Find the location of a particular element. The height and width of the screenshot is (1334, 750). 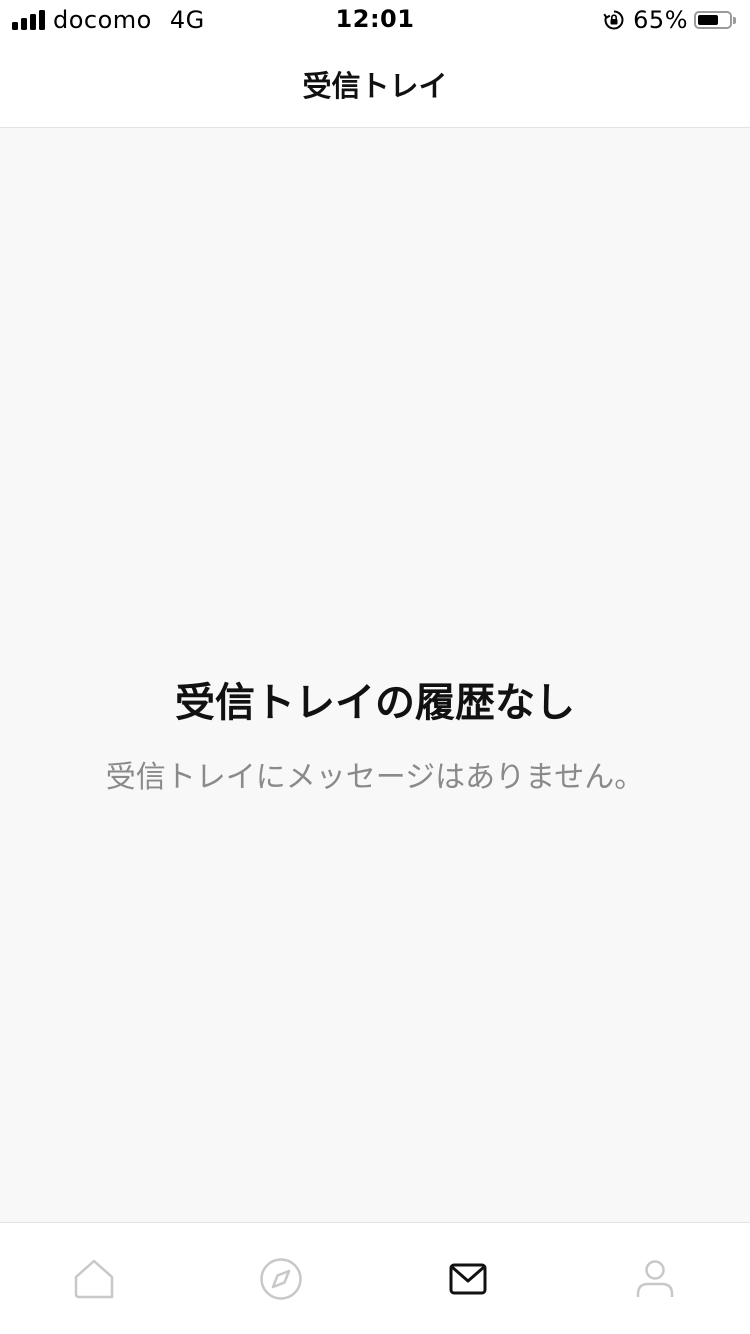

tab-inbox is located at coordinates (467, 1278).